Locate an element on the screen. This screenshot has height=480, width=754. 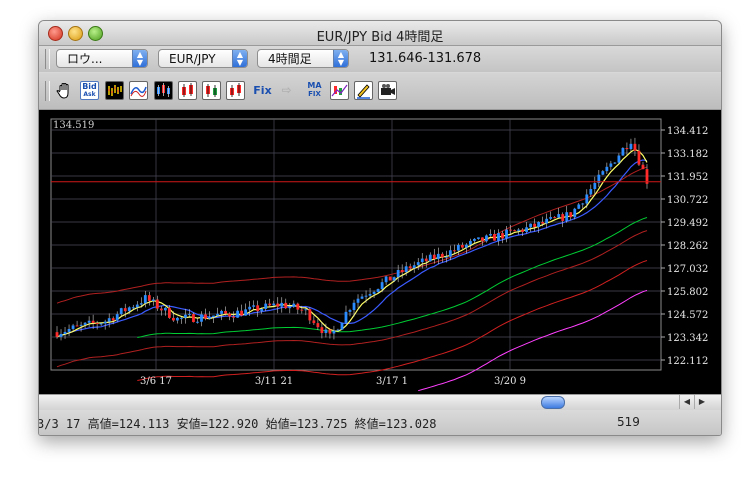
candle-mixed-icon is located at coordinates (211, 90).